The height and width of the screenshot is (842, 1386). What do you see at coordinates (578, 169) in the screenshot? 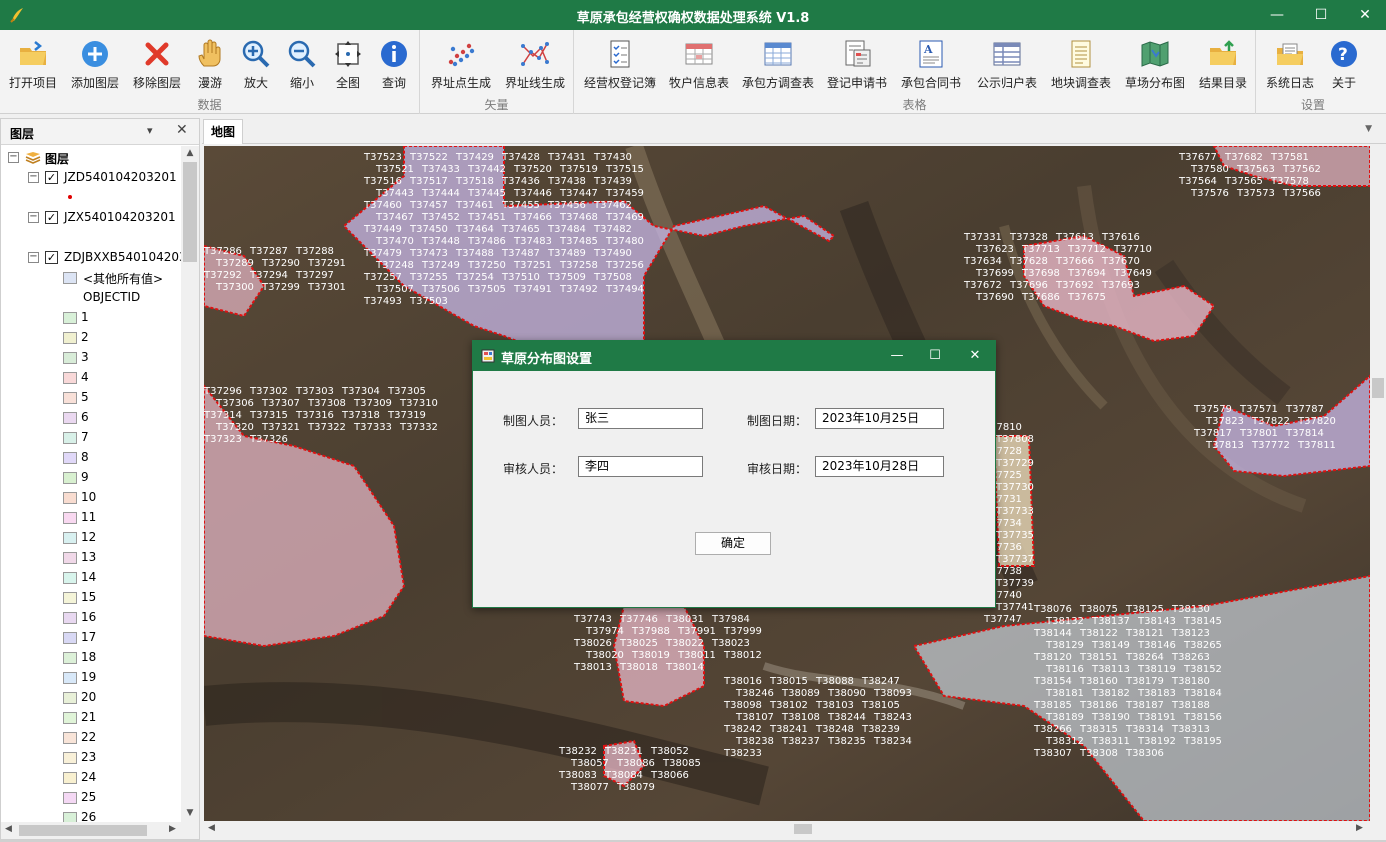
I see `parcel-label: T37519` at bounding box center [578, 169].